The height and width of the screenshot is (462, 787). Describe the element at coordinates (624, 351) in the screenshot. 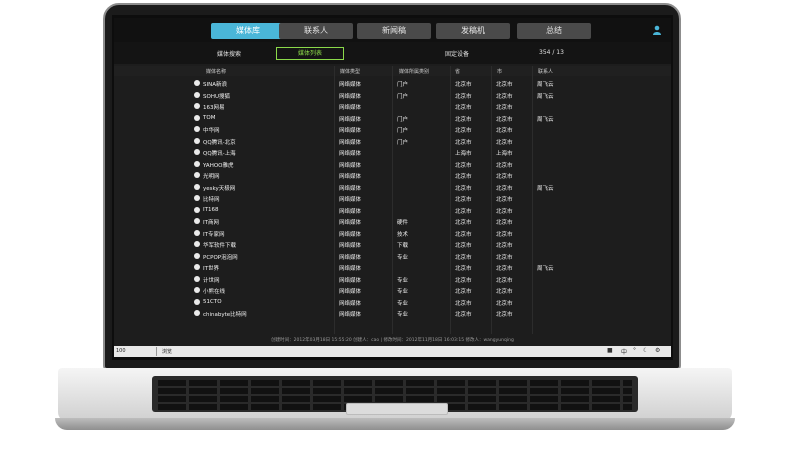

I see `language-icon: 中` at that location.